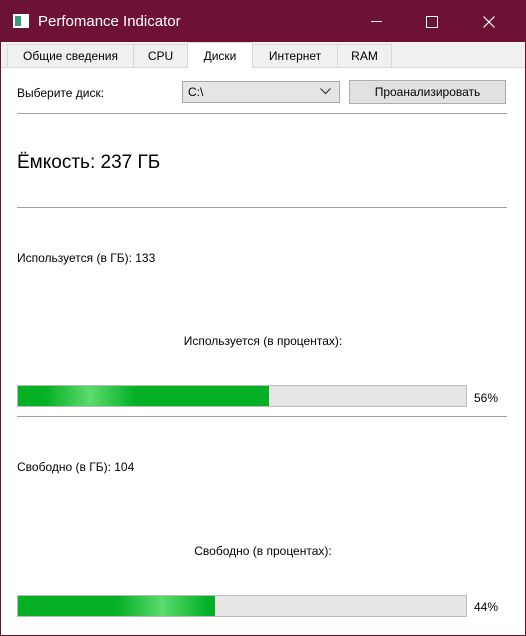  What do you see at coordinates (86, 258) in the screenshot?
I see `used-gb-text: Используется (в ГБ): 133` at bounding box center [86, 258].